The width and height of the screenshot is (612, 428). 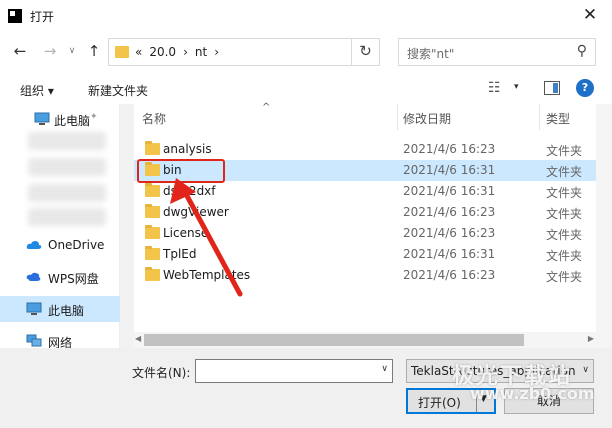 What do you see at coordinates (497, 52) in the screenshot?
I see `search-input: 搜索"nt" ⚲` at bounding box center [497, 52].